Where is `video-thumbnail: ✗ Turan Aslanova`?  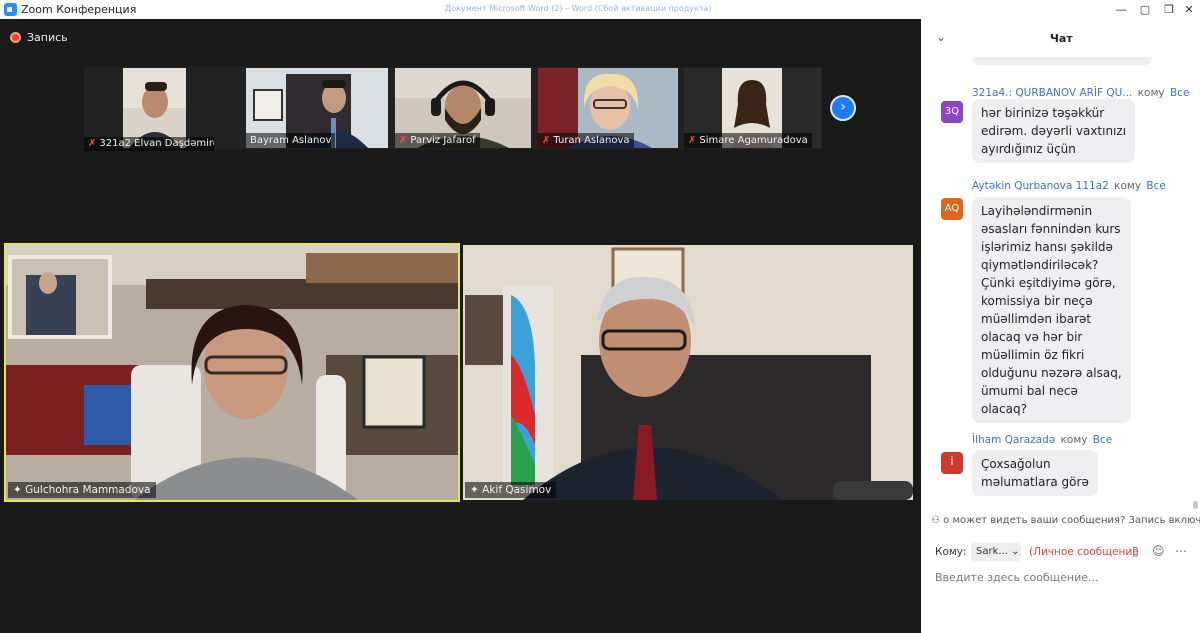
video-thumbnail: ✗ Turan Aslanova is located at coordinates (608, 108).